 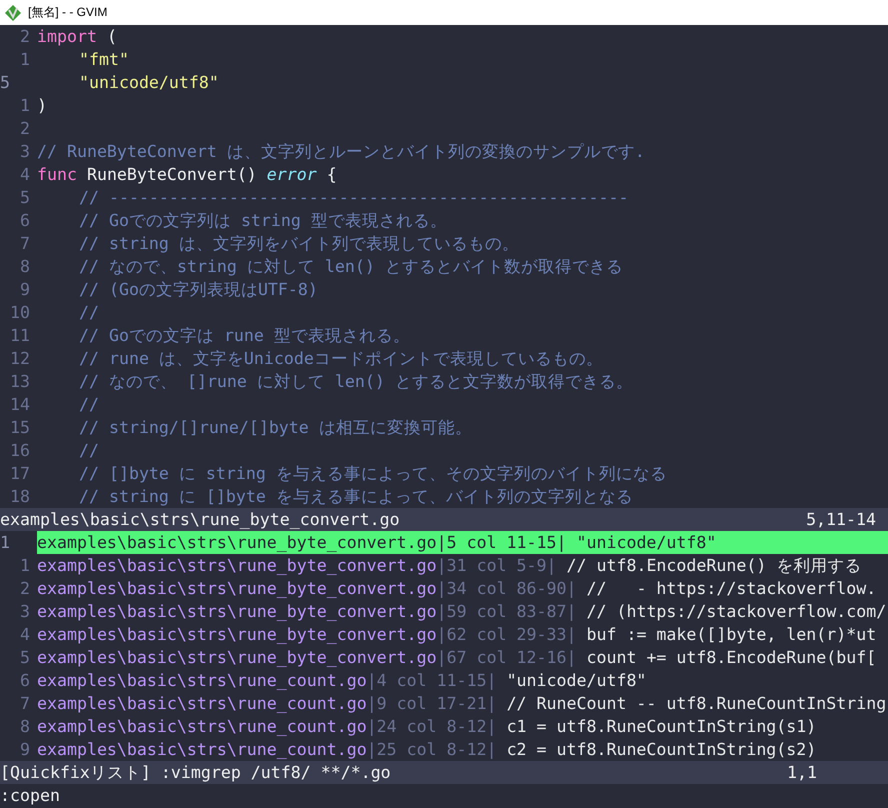 What do you see at coordinates (68, 12) in the screenshot?
I see `window-title: [無名] - - GVIM` at bounding box center [68, 12].